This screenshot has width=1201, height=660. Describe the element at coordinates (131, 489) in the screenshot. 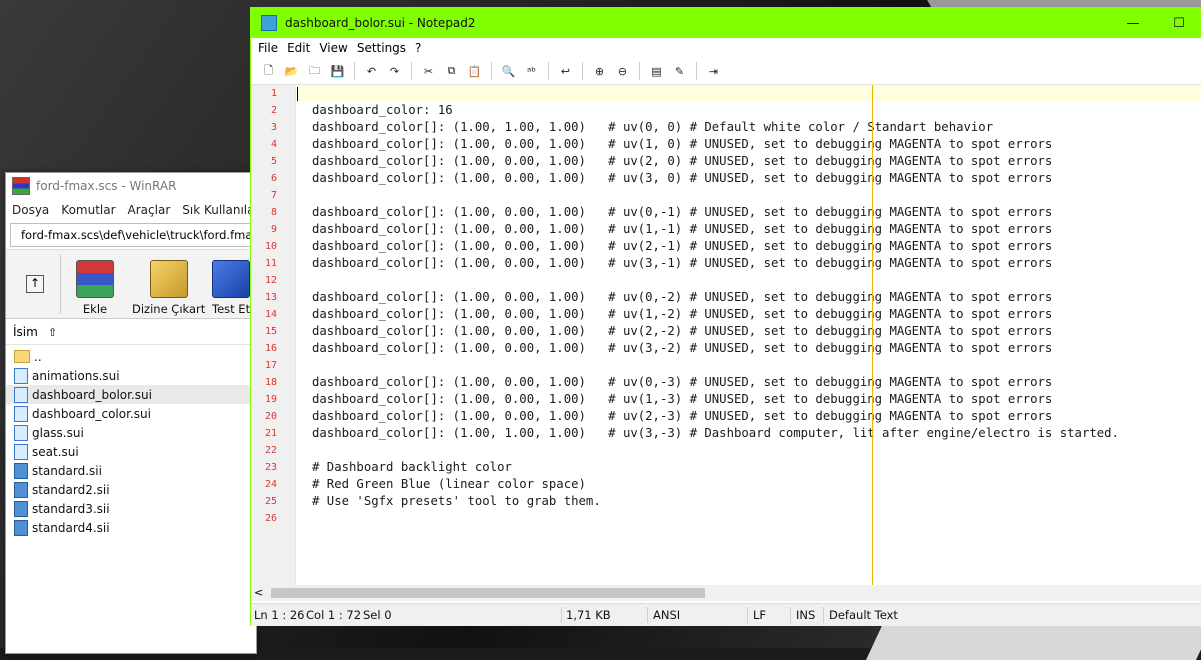

I see `list-item: standard2.sii` at that location.